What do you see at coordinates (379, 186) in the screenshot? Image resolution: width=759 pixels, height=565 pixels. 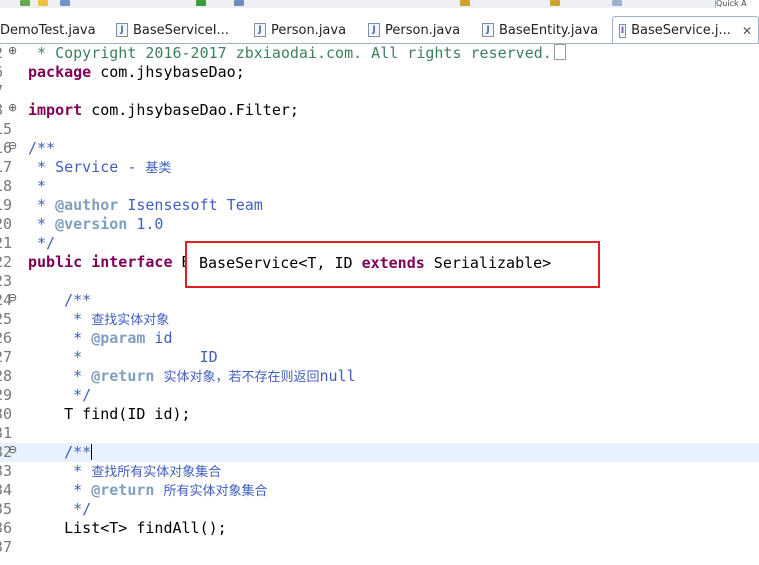 I see `code-line: 18 *` at bounding box center [379, 186].